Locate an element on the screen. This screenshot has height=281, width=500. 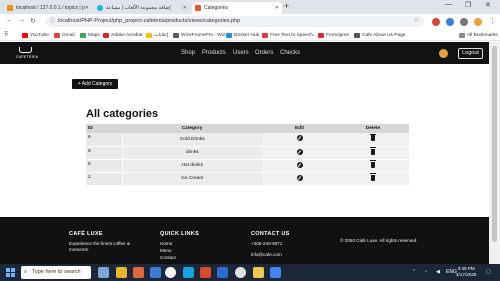
bookmark-formspree: Formspree is located at coordinates (333, 35).